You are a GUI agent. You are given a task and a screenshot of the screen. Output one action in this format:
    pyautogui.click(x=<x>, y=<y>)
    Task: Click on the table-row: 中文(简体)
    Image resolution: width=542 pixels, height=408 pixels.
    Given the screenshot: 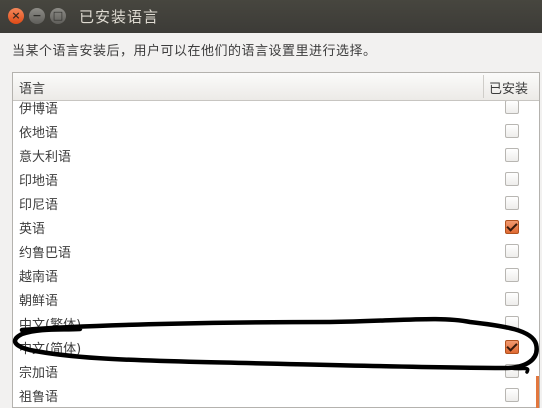 What is the action you would take?
    pyautogui.click(x=276, y=347)
    